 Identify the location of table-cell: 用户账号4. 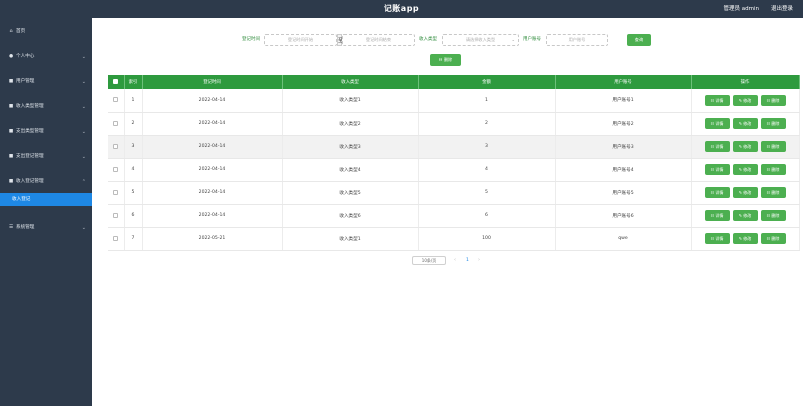
(623, 170).